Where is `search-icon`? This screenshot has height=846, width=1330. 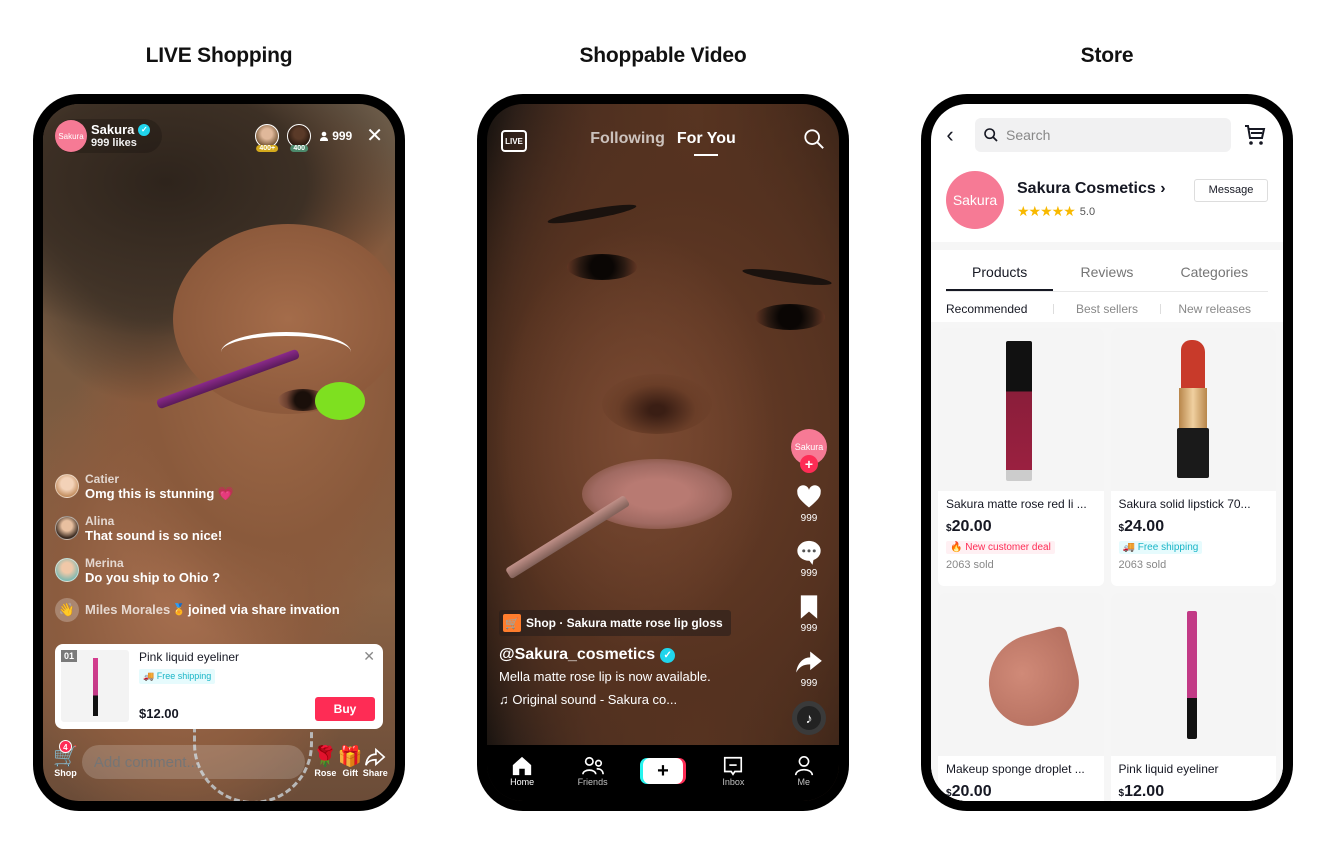
search-icon is located at coordinates (814, 139).